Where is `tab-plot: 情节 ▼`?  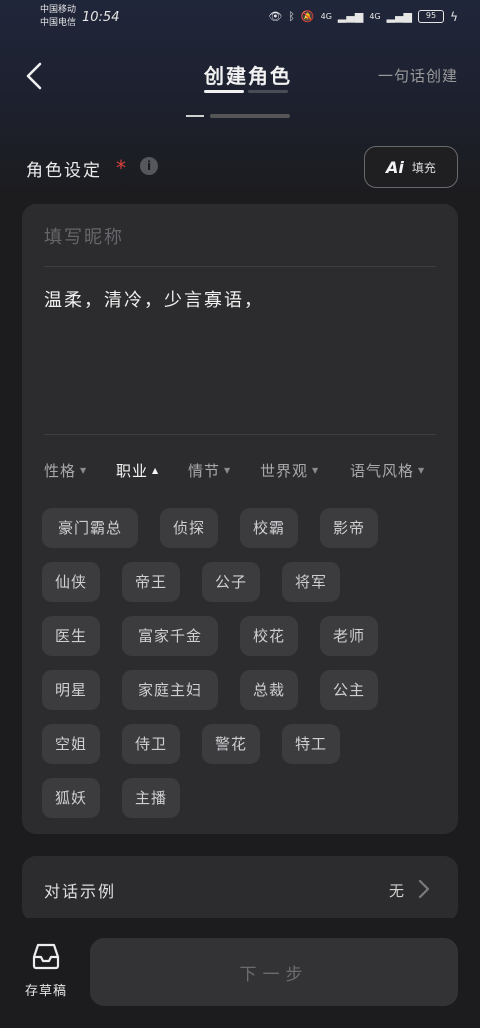 tab-plot: 情节 ▼ is located at coordinates (209, 470).